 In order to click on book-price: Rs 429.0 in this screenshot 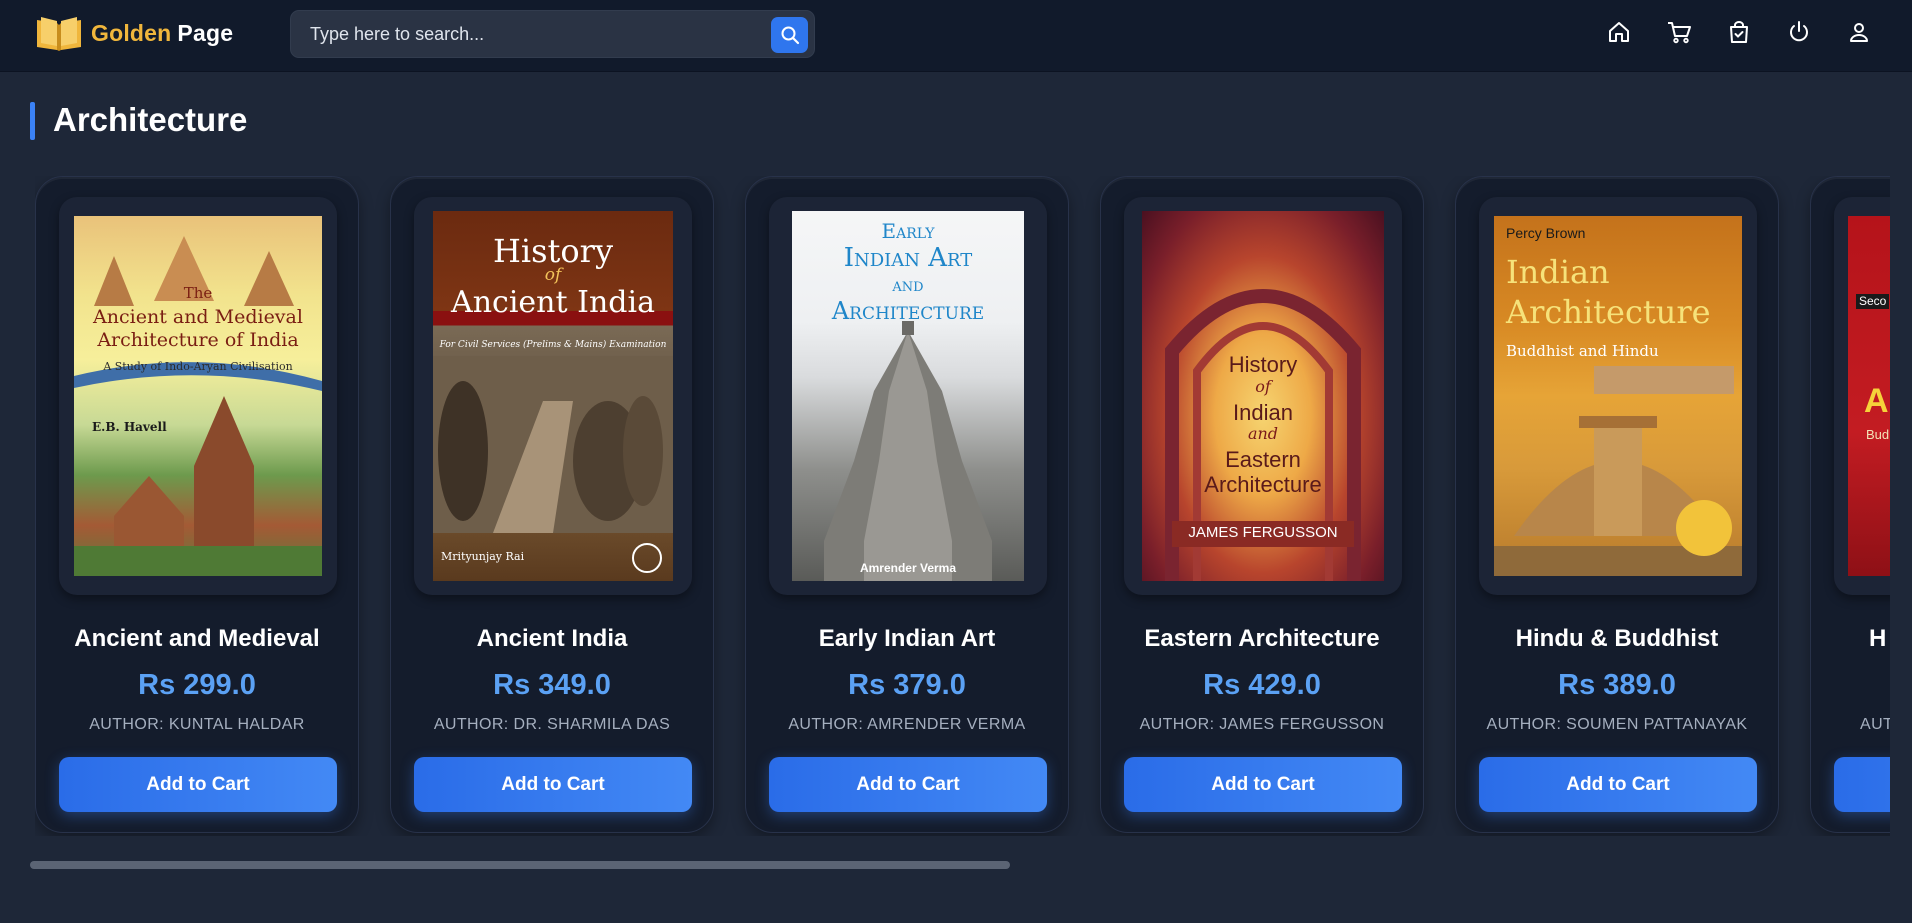, I will do `click(1262, 685)`.